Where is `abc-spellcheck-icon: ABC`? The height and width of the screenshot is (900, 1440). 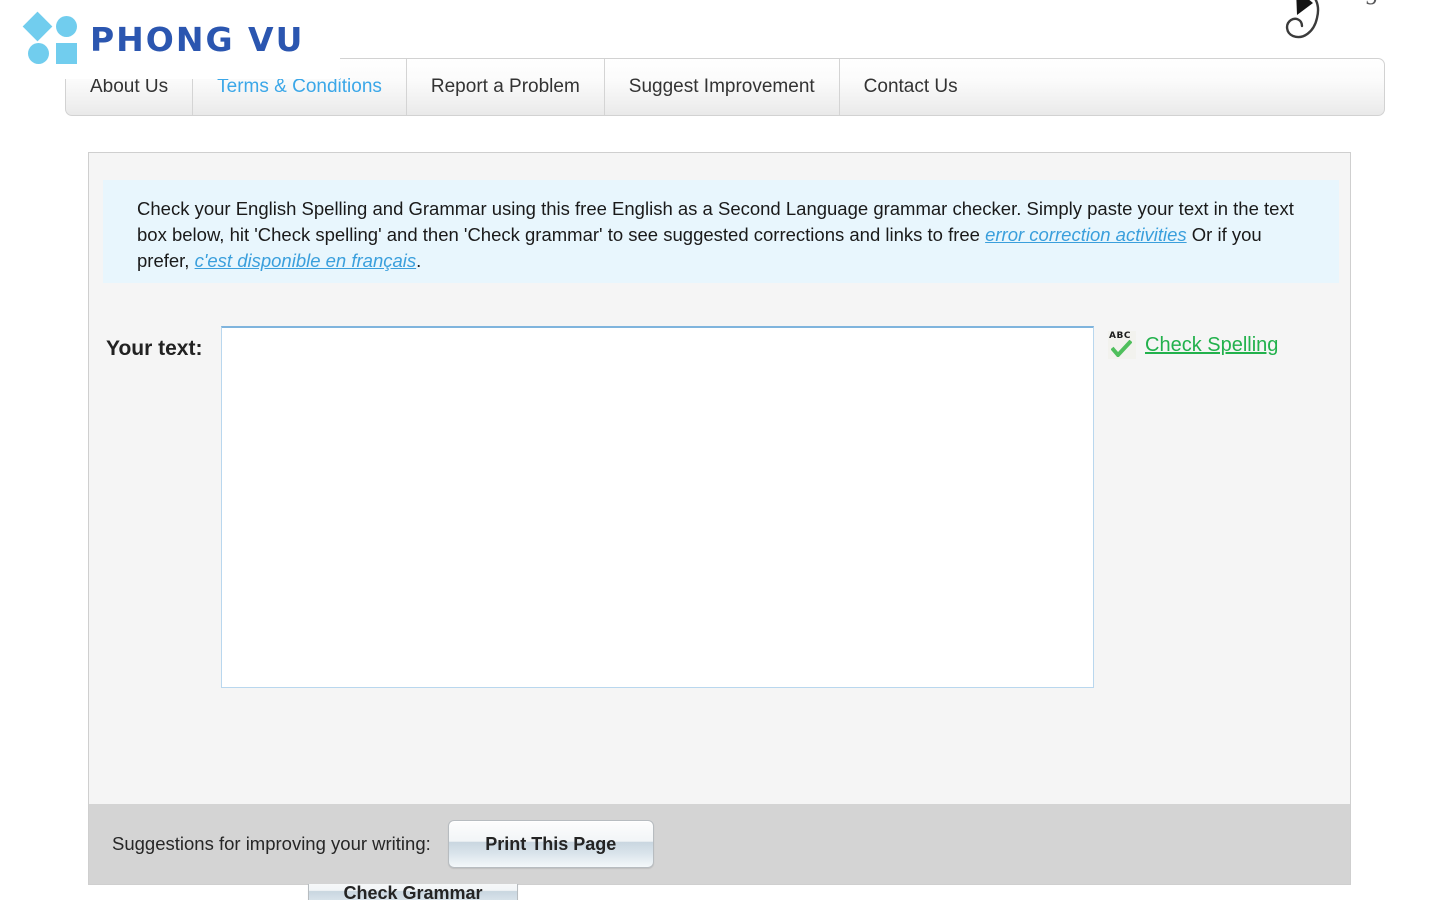
abc-spellcheck-icon: ABC is located at coordinates (1122, 345).